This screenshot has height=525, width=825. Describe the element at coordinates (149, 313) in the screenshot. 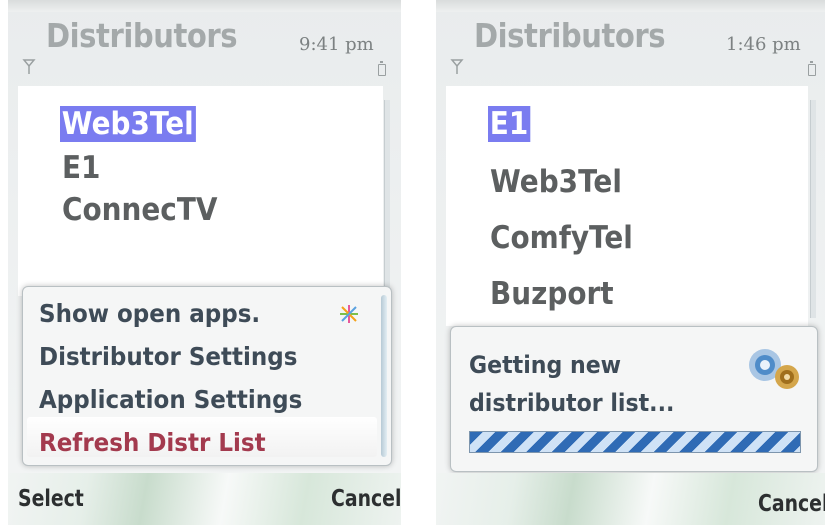

I see `menu-item-show-open-apps: Show open apps.` at that location.